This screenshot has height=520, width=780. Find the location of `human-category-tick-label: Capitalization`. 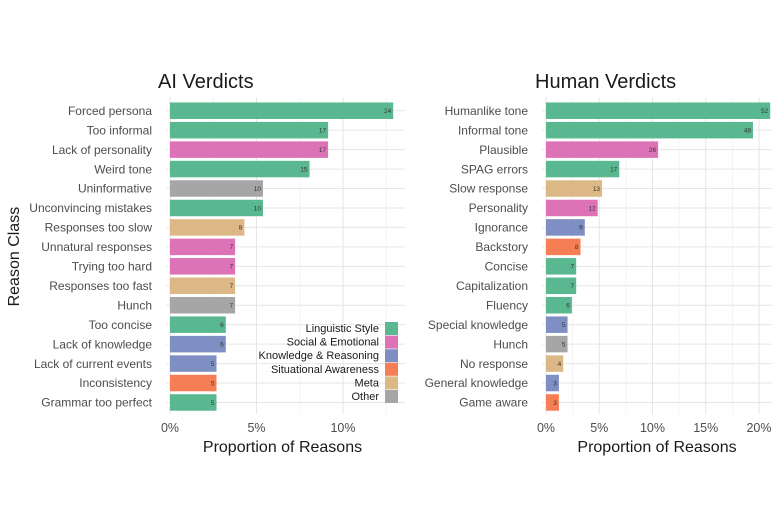

human-category-tick-label: Capitalization is located at coordinates (492, 286).